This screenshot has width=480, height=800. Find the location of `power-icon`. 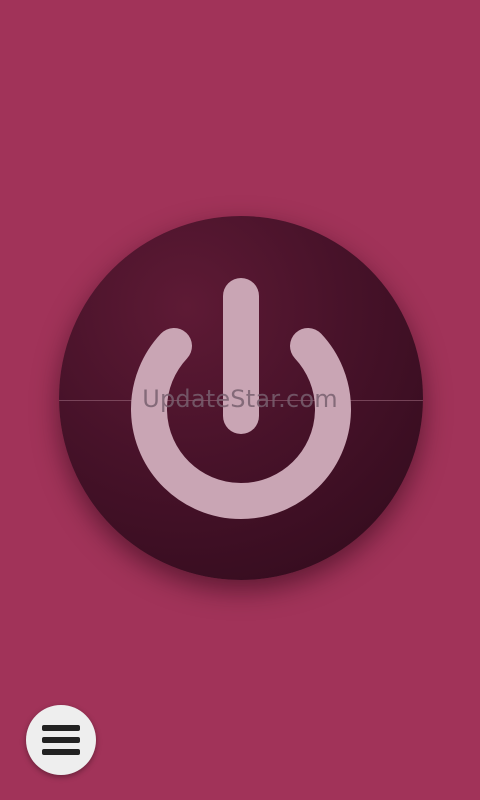

power-icon is located at coordinates (241, 399).